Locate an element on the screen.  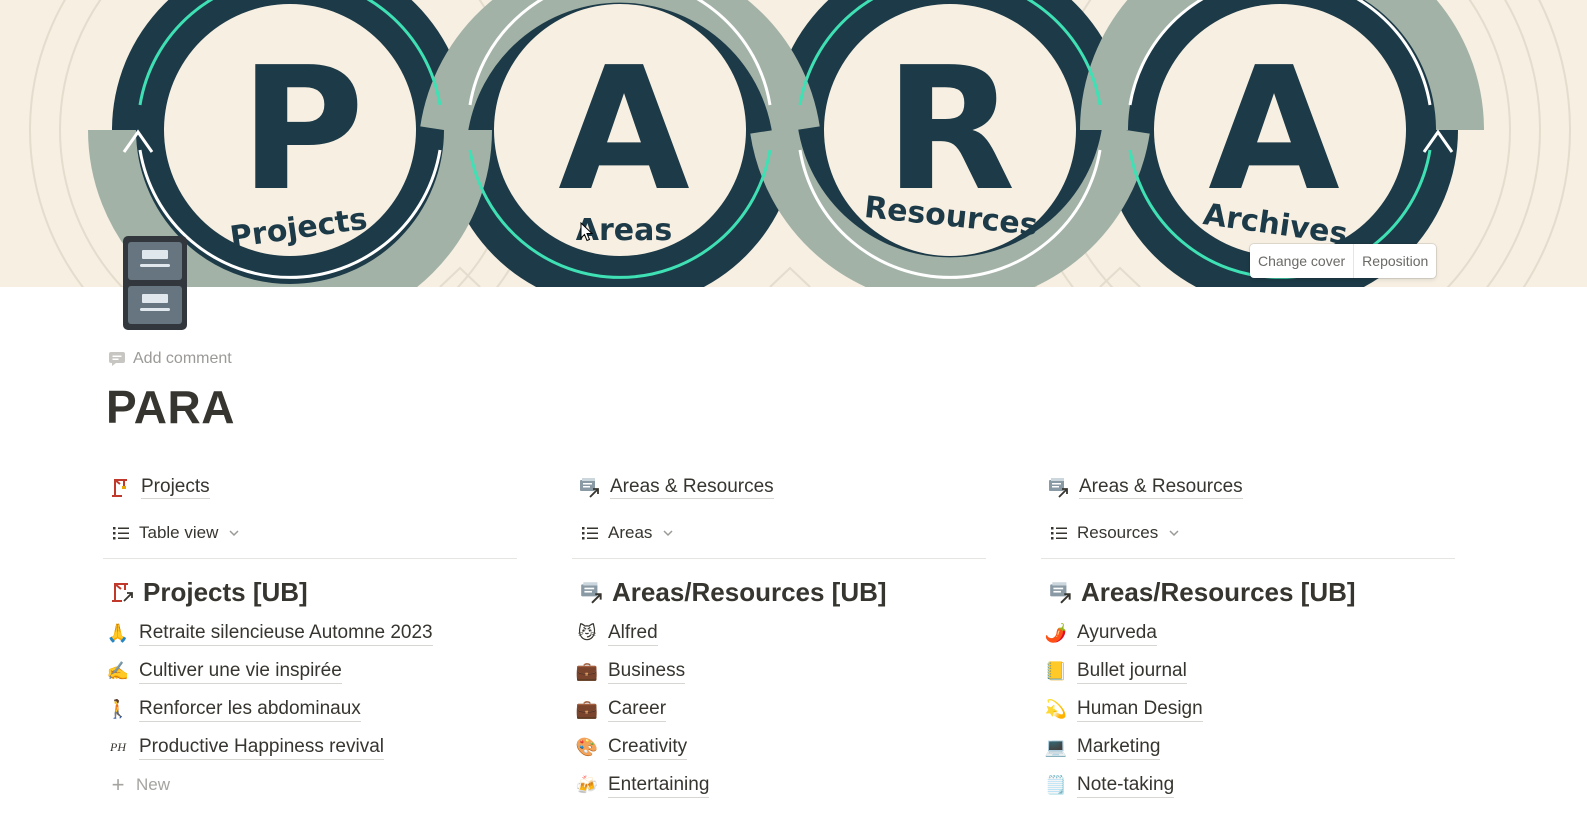
add-comment-button: Add comment is located at coordinates (170, 359).